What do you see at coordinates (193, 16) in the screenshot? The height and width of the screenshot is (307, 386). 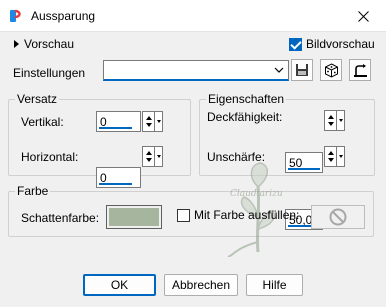 I see `title-bar: Aussparung` at bounding box center [193, 16].